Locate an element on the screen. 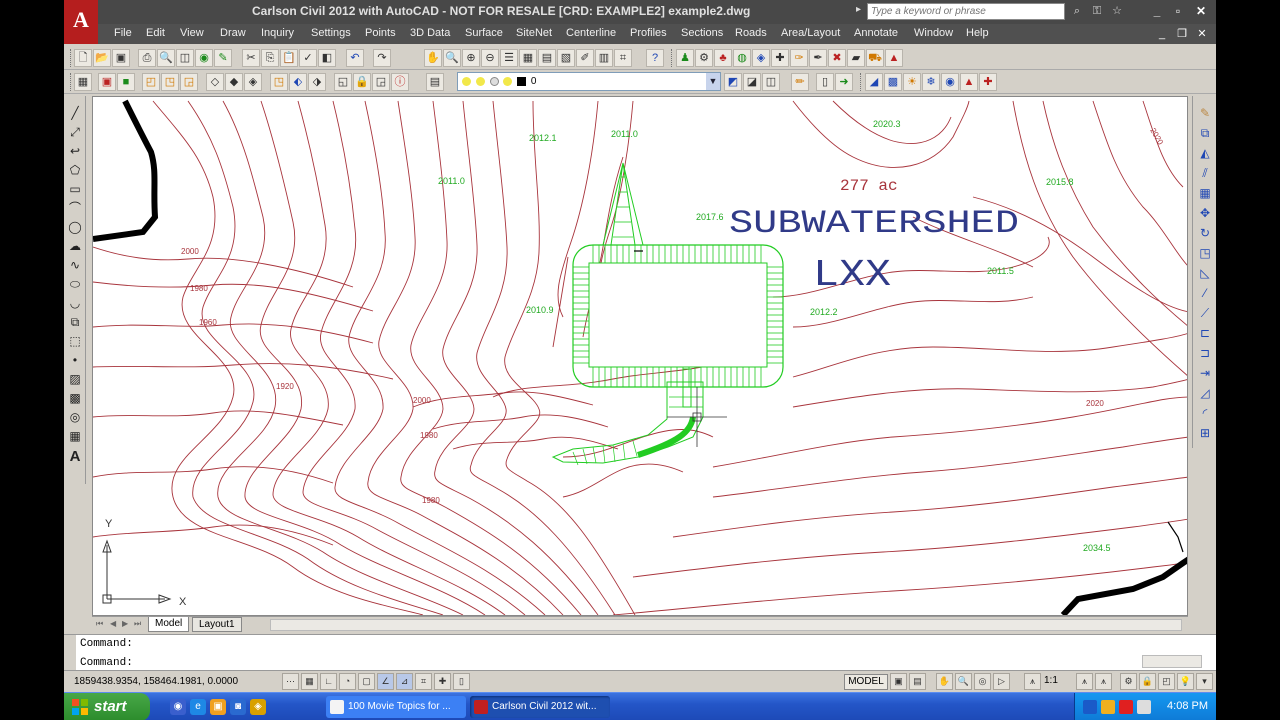 This screenshot has height=720, width=1280. first-tab-icon: ⏮ is located at coordinates (99, 624).